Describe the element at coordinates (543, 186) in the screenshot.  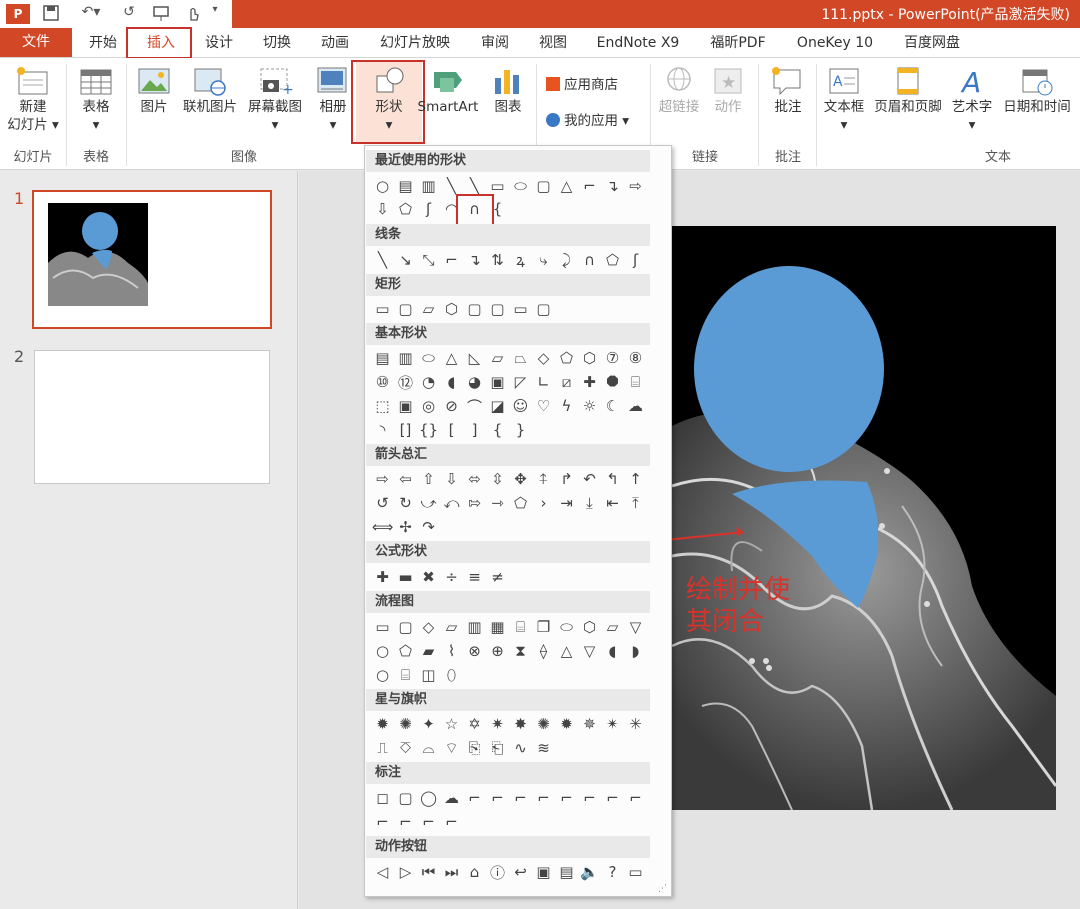
I see `rounded-rectangle-icon: ▢` at that location.